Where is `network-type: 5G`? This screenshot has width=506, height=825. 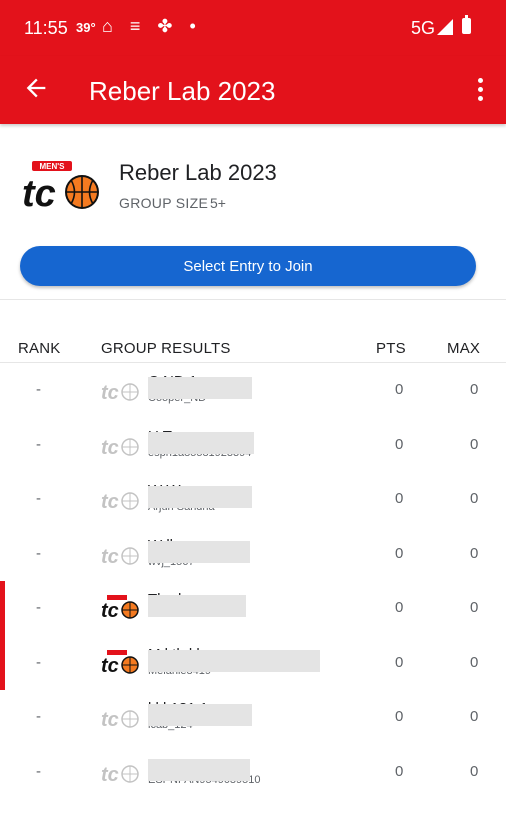
network-type: 5G is located at coordinates (423, 28).